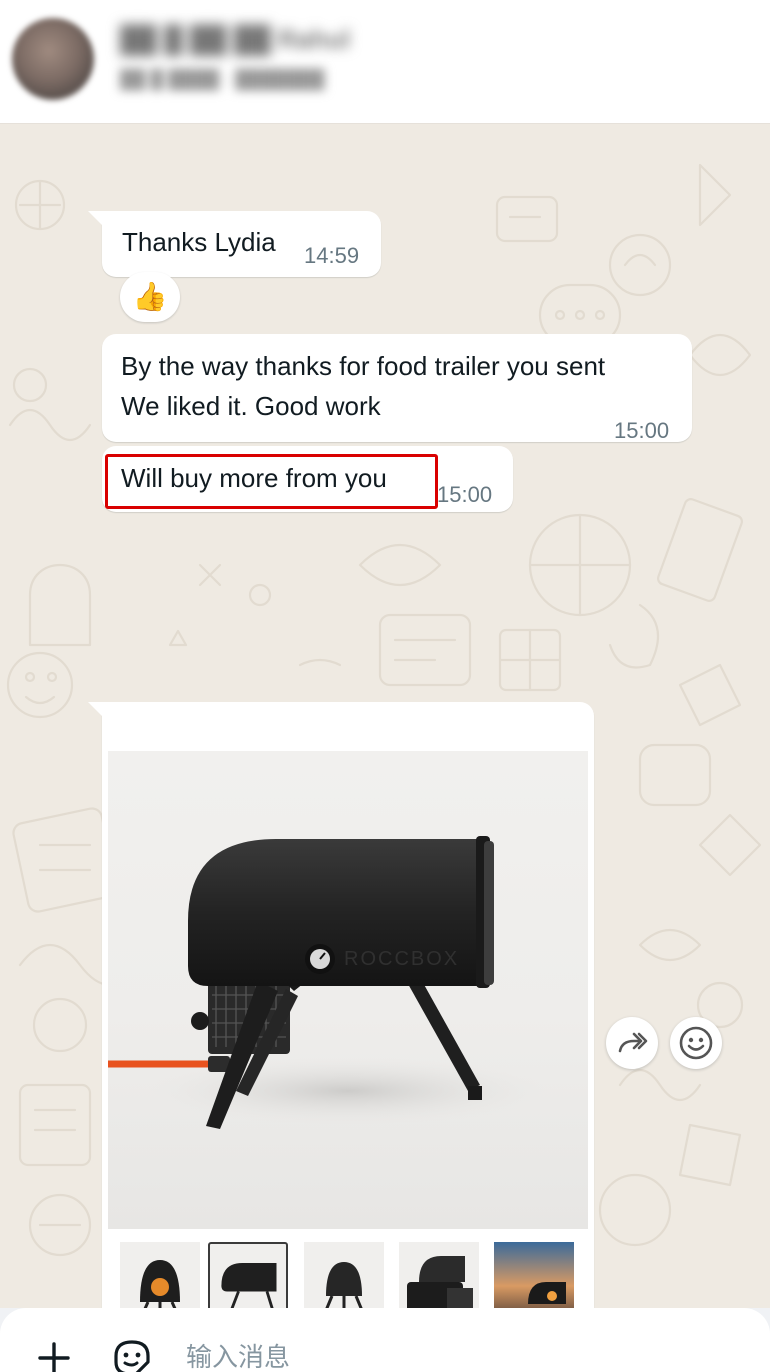  What do you see at coordinates (53, 59) in the screenshot?
I see `avatar` at bounding box center [53, 59].